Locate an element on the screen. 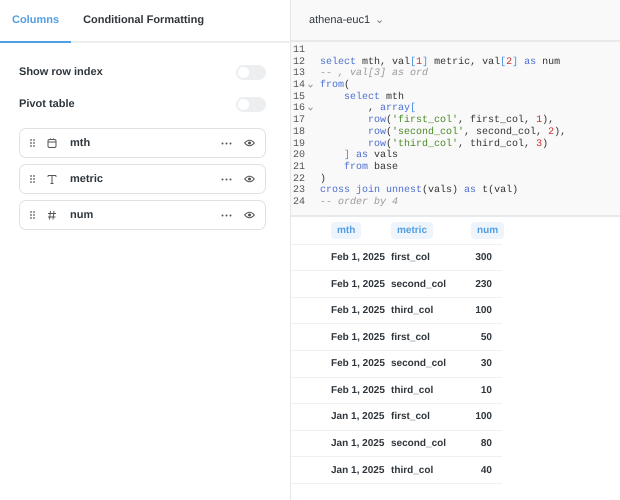  column-header: num is located at coordinates (487, 230).